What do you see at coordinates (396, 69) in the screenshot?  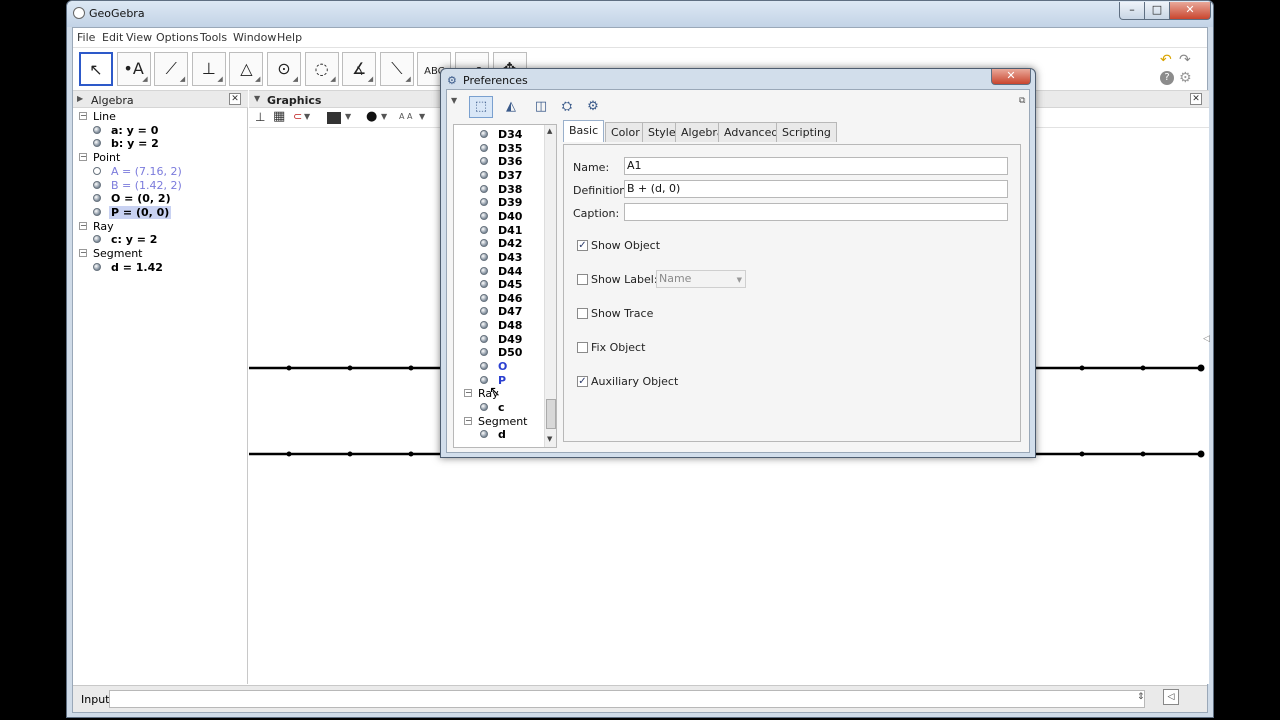 I see `reflect-tool-icon: ⟍ ◢` at bounding box center [396, 69].